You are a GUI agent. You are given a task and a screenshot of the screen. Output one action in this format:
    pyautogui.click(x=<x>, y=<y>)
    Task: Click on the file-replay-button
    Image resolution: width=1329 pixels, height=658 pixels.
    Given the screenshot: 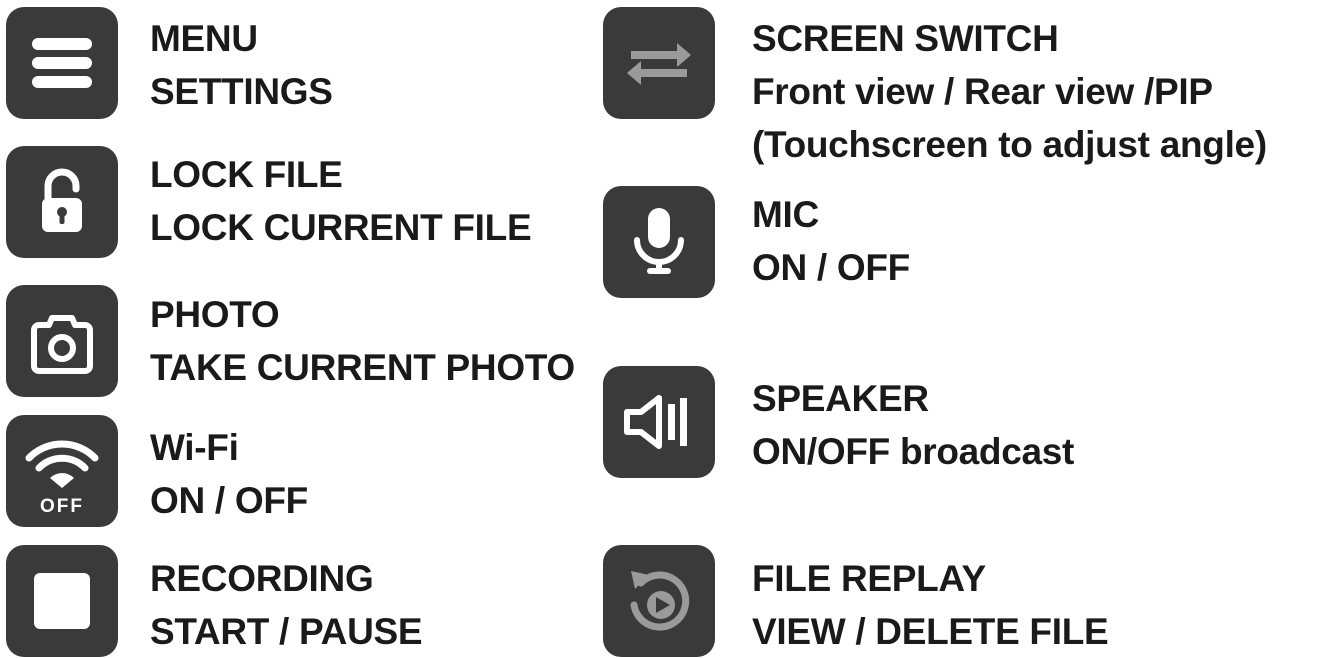 What is the action you would take?
    pyautogui.click(x=659, y=601)
    